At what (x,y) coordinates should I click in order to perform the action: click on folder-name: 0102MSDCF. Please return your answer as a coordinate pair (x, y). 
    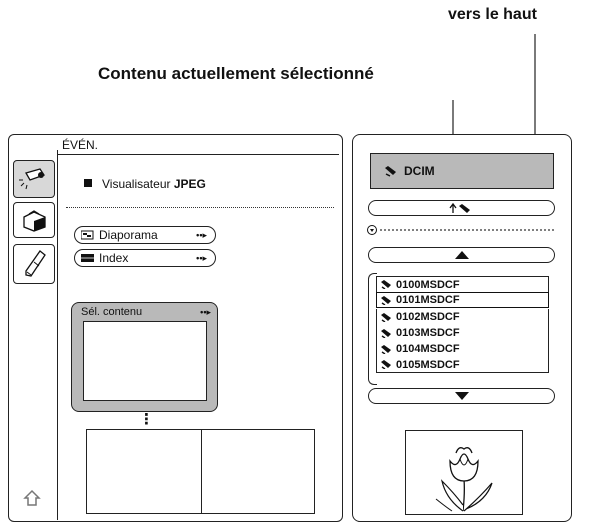
    Looking at the image, I should click on (428, 317).